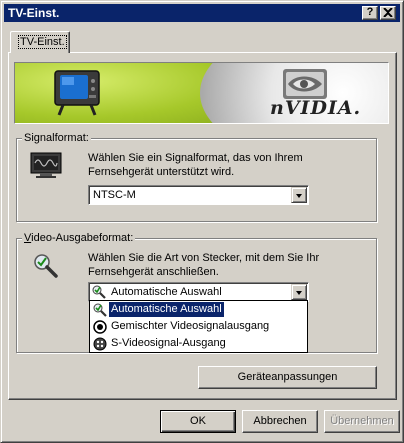  What do you see at coordinates (287, 377) in the screenshot?
I see `device-adjustments-button: Geräteanpassungen` at bounding box center [287, 377].